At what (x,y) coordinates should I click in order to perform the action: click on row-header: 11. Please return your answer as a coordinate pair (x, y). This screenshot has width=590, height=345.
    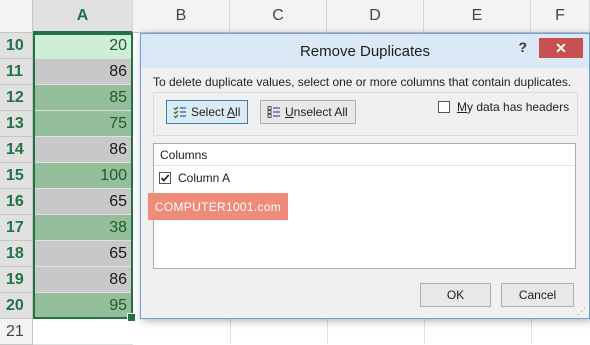
    Looking at the image, I should click on (16, 72).